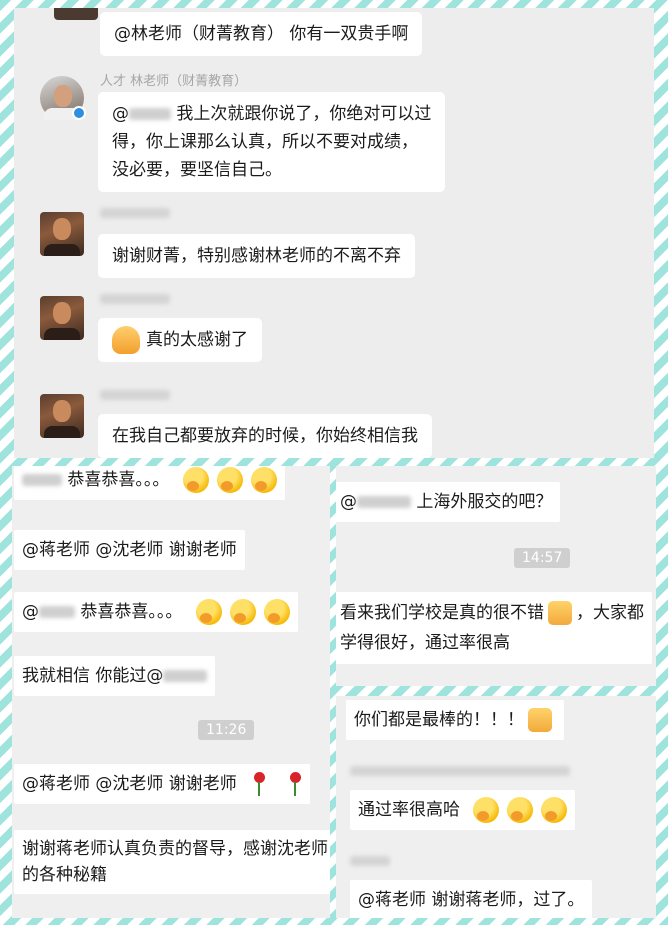  Describe the element at coordinates (448, 502) in the screenshot. I see `message-bubble: @ 上海外服交的吧？` at that location.